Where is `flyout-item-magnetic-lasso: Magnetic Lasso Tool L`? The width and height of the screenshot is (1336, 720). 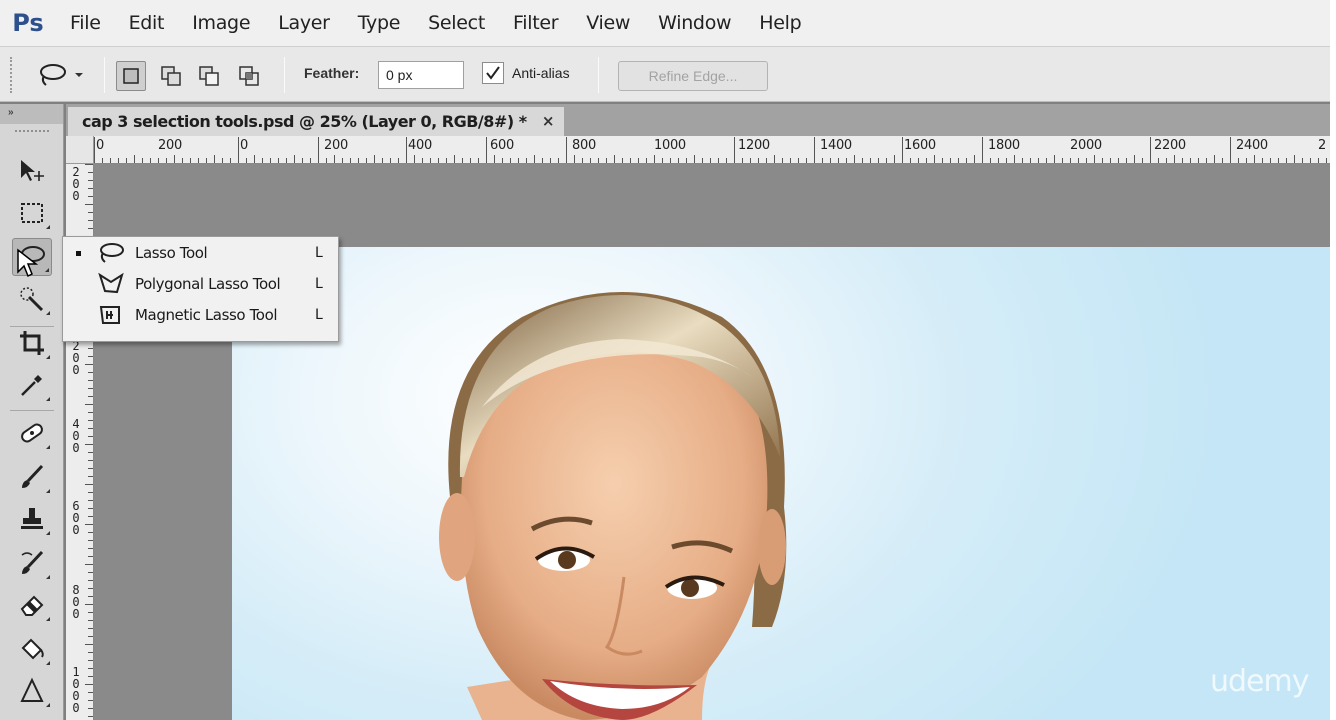 flyout-item-magnetic-lasso: Magnetic Lasso Tool L is located at coordinates (200, 315).